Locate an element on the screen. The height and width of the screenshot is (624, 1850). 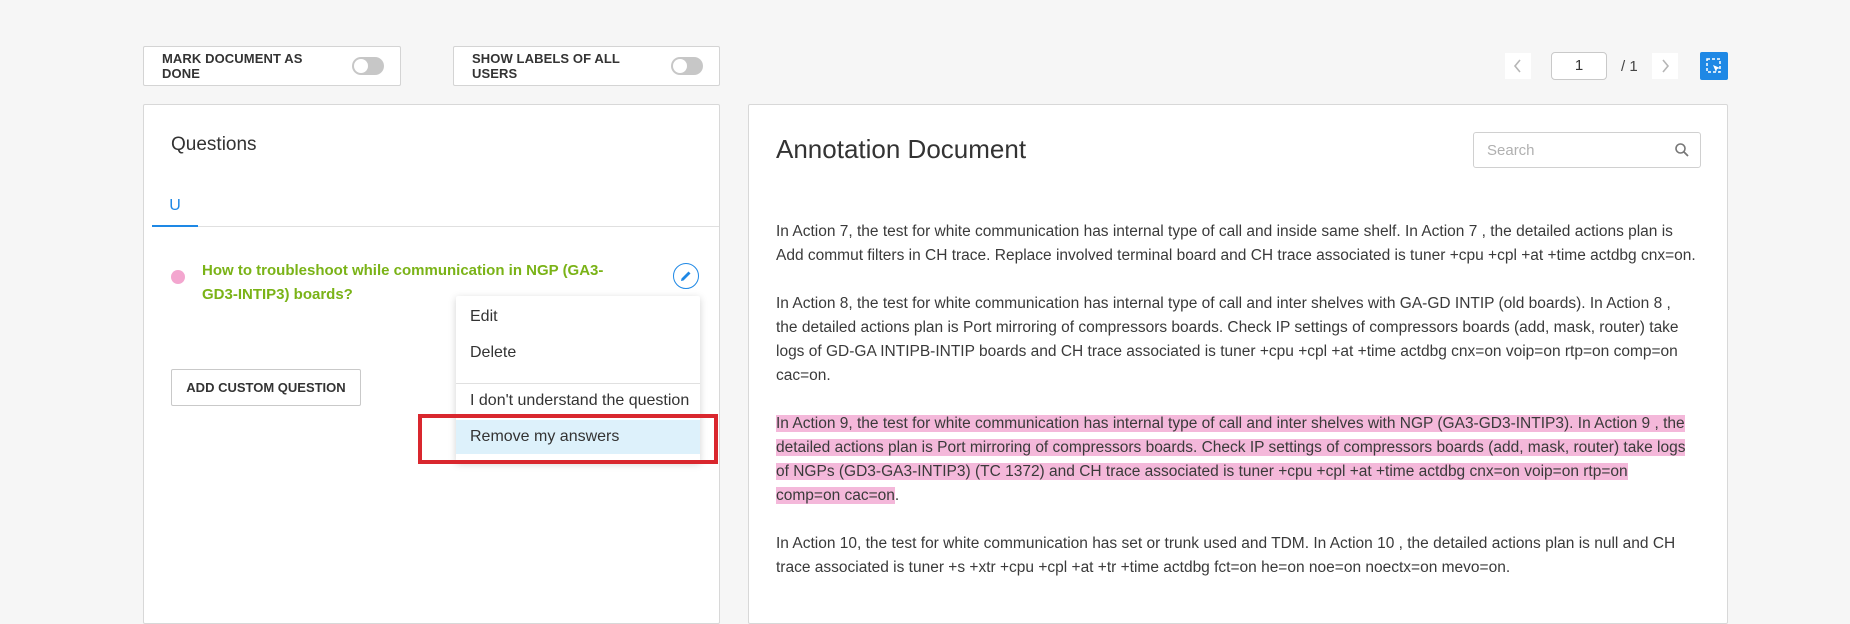
add-custom-question-button: ADD CUSTOM QUESTION is located at coordinates (266, 387).